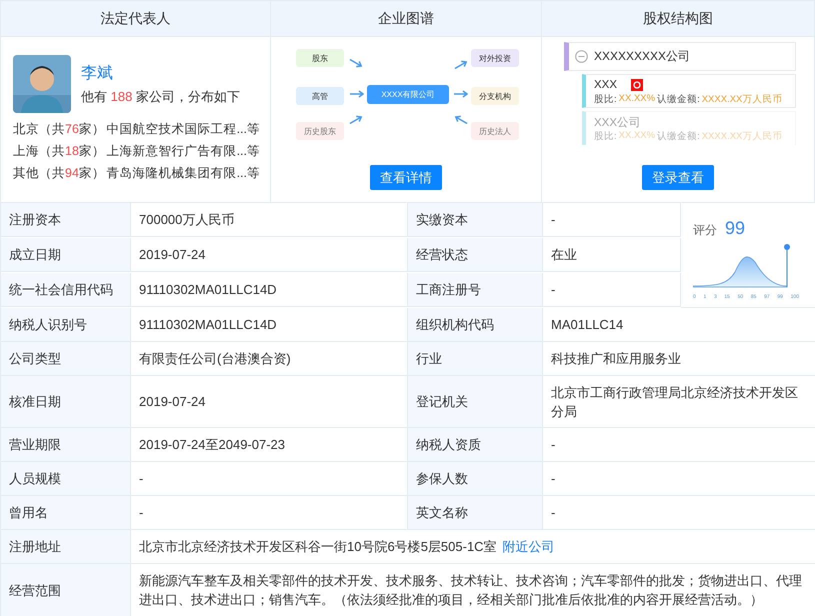  Describe the element at coordinates (66, 445) in the screenshot. I see `field-label: 营业期限` at that location.